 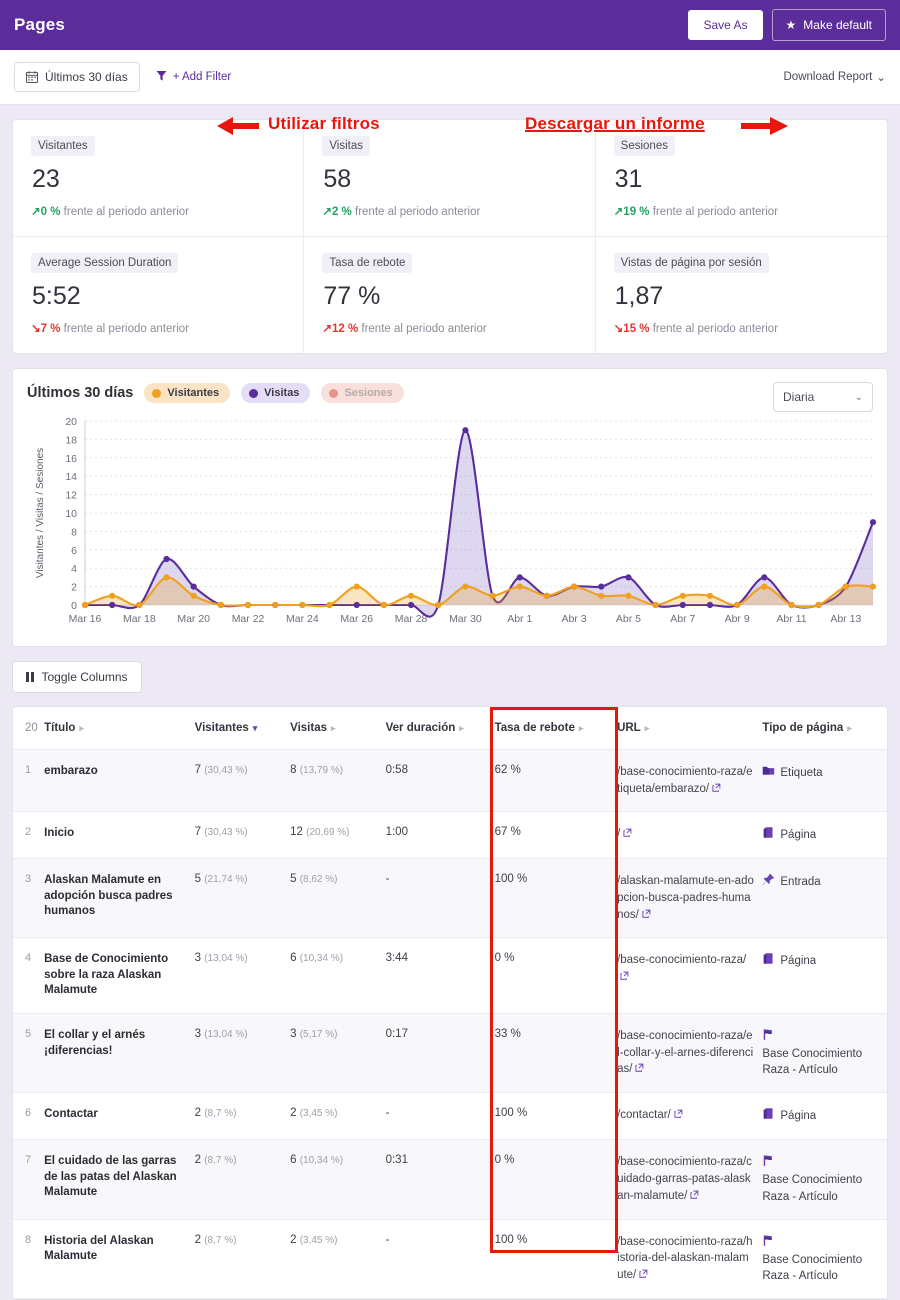 I want to click on cell-tipo-de-pagina: Base Conocimiento Raza - Artículo, so click(x=824, y=1259).